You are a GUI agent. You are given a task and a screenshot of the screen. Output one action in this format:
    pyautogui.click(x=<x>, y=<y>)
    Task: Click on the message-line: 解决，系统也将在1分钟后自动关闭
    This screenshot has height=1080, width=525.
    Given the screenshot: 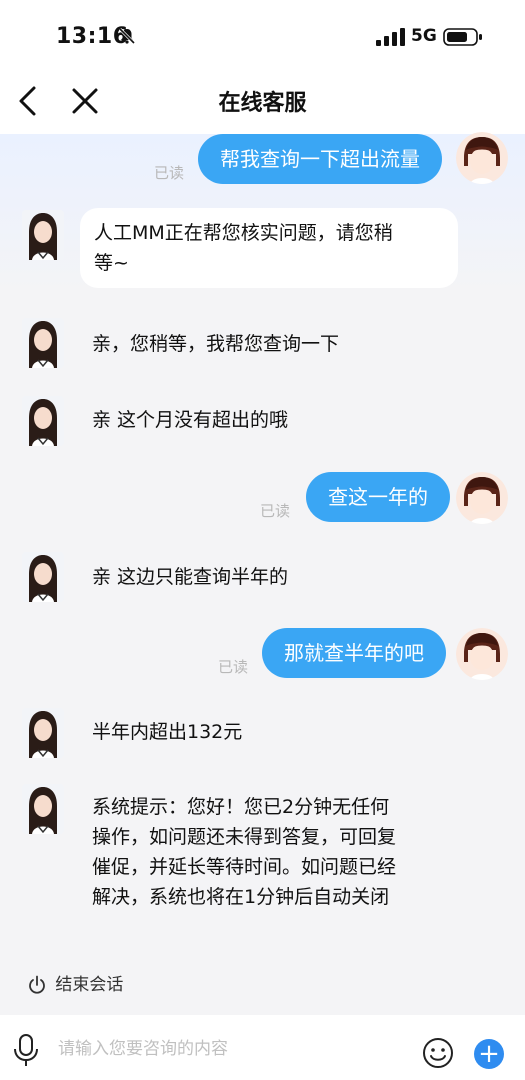 What is the action you would take?
    pyautogui.click(x=241, y=897)
    